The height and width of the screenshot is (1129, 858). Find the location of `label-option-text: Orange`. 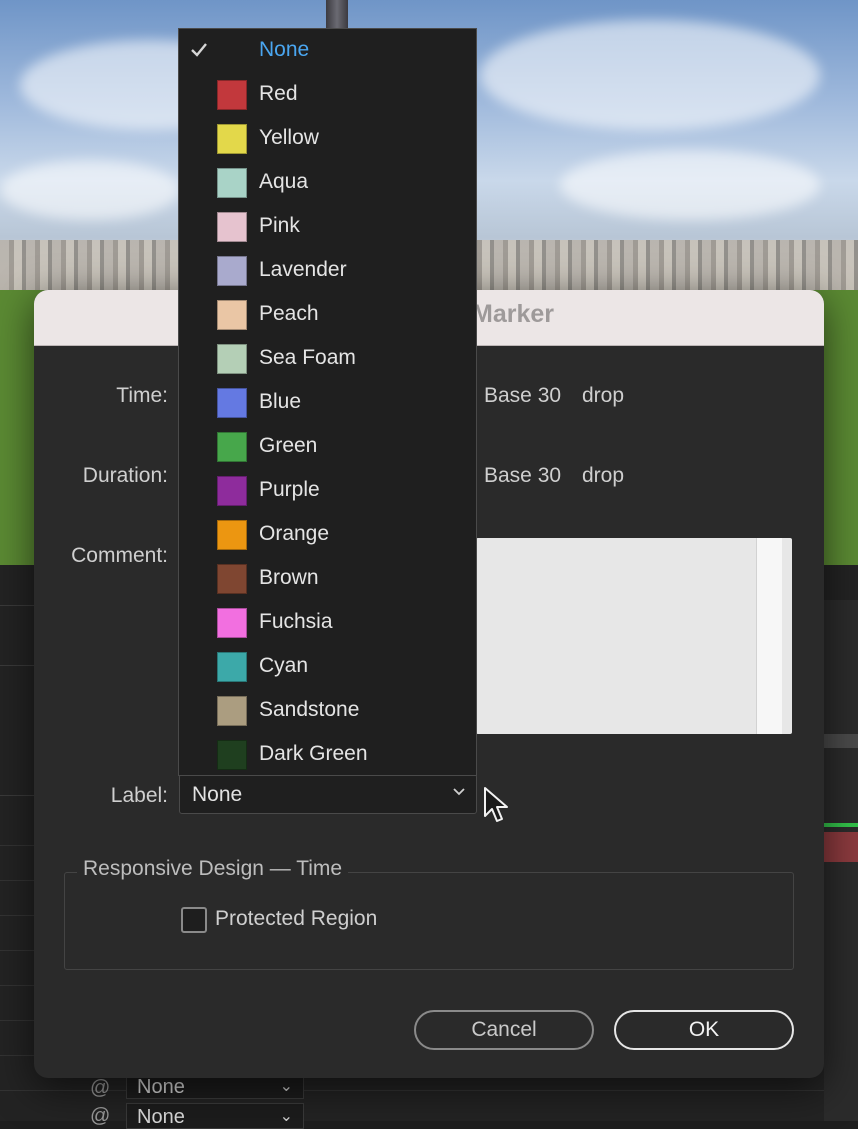

label-option-text: Orange is located at coordinates (294, 533).